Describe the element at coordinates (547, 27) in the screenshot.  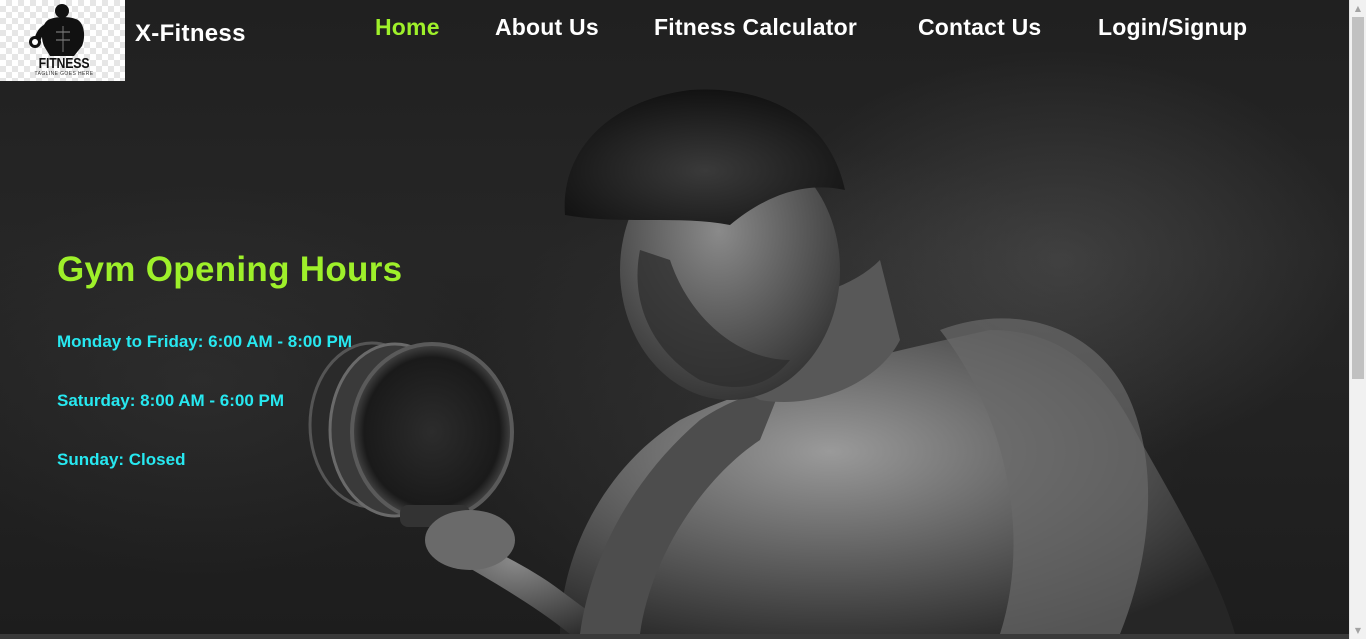
I see `nav-about-us: About Us` at that location.